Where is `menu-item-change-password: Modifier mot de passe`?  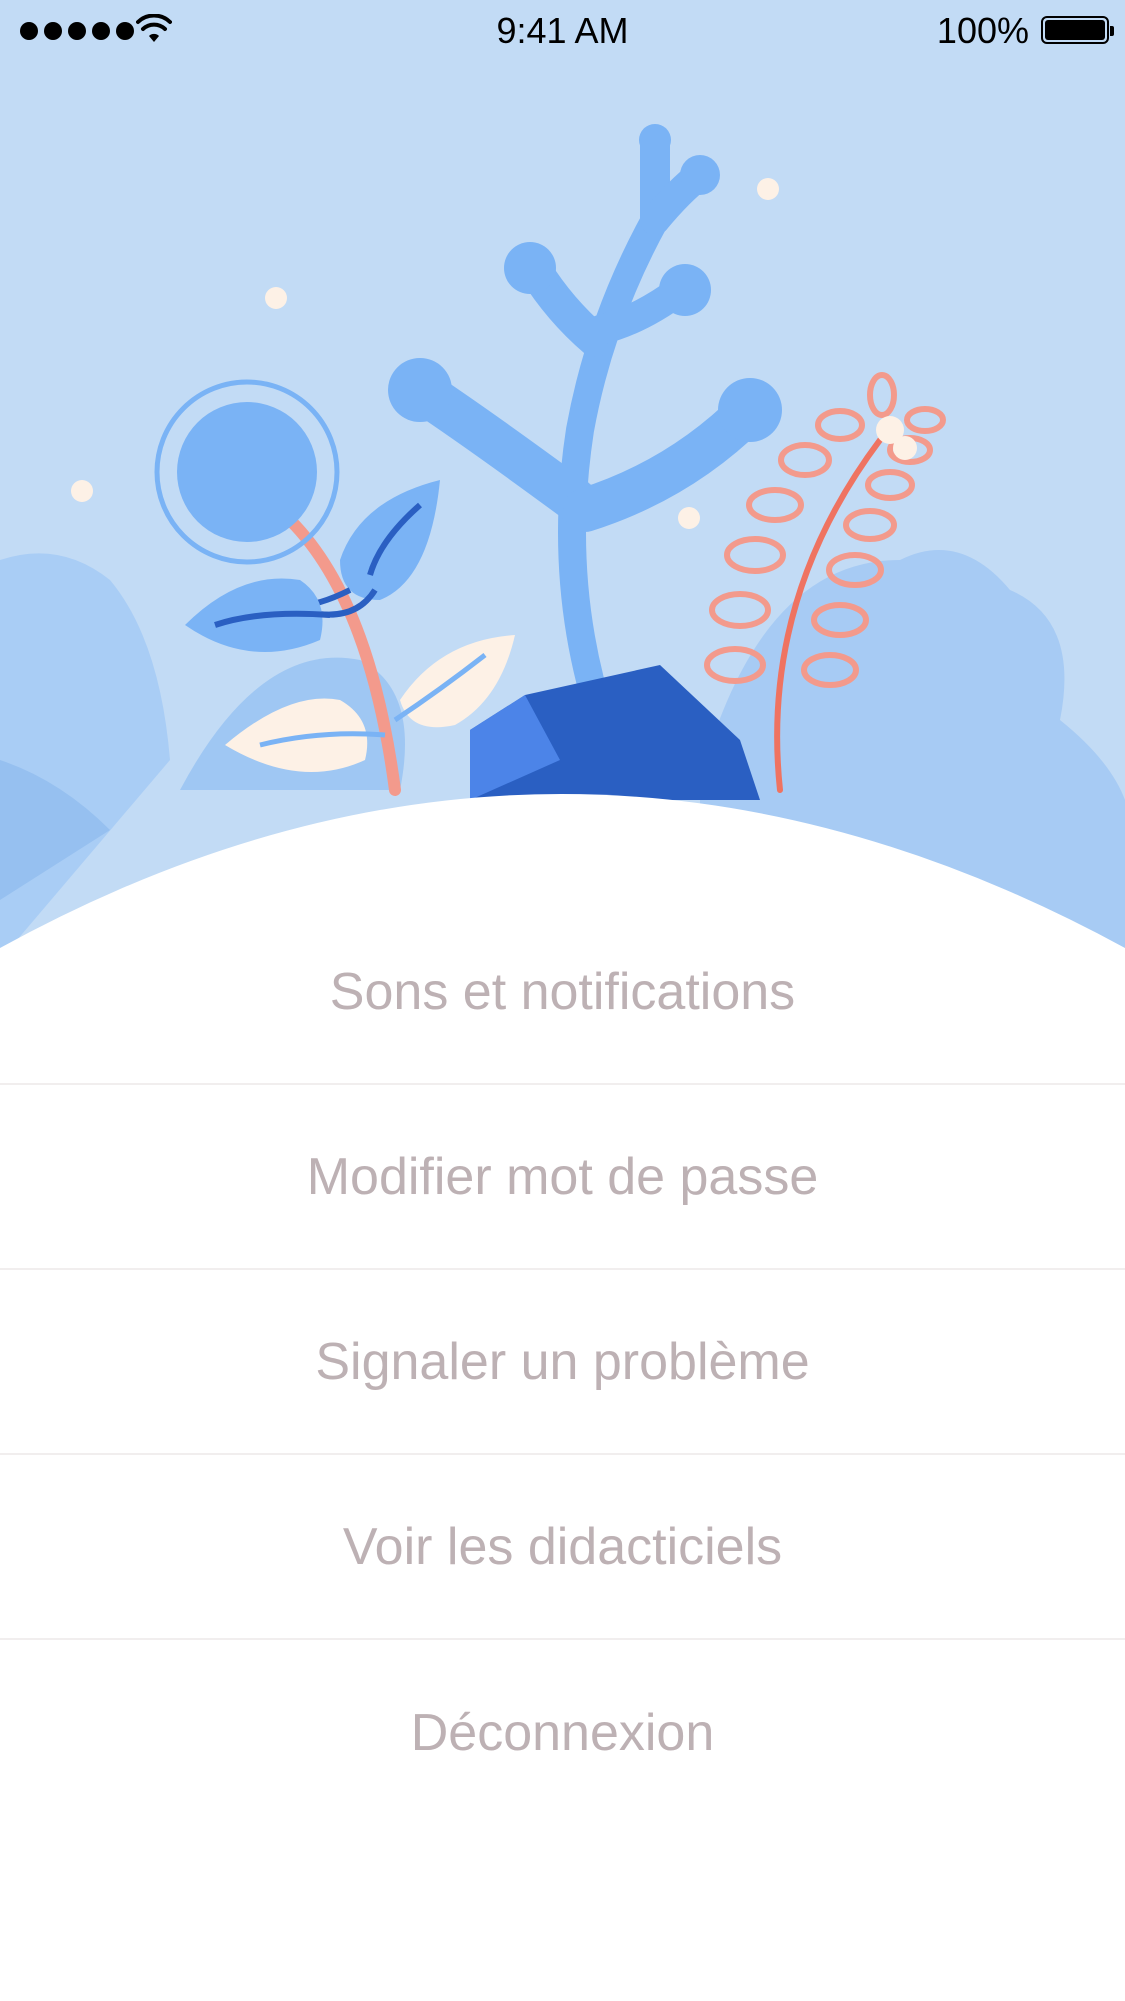 menu-item-change-password: Modifier mot de passe is located at coordinates (562, 1177).